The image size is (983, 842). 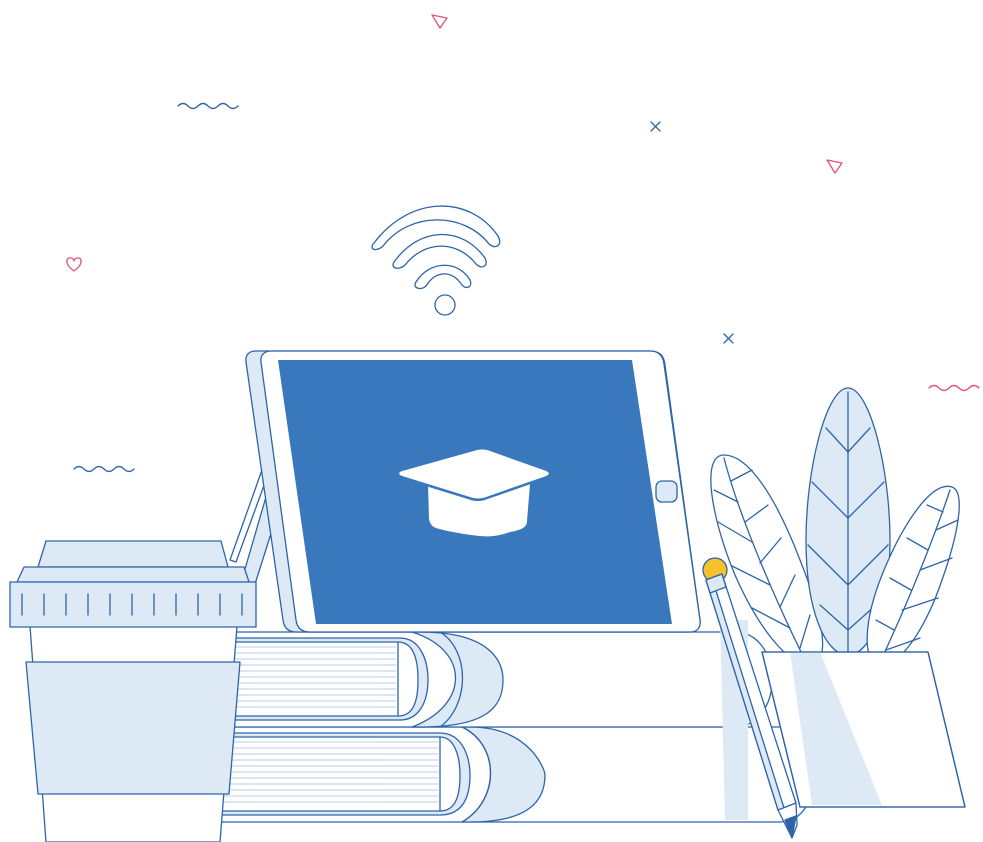 What do you see at coordinates (666, 491) in the screenshot?
I see `home-button` at bounding box center [666, 491].